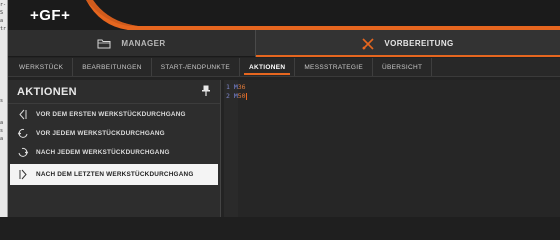 Image resolution: width=560 pixels, height=240 pixels. I want to click on action-after-each-pass: NACH JEDEM WERKSTÜCKDURCHGANG, so click(114, 152).